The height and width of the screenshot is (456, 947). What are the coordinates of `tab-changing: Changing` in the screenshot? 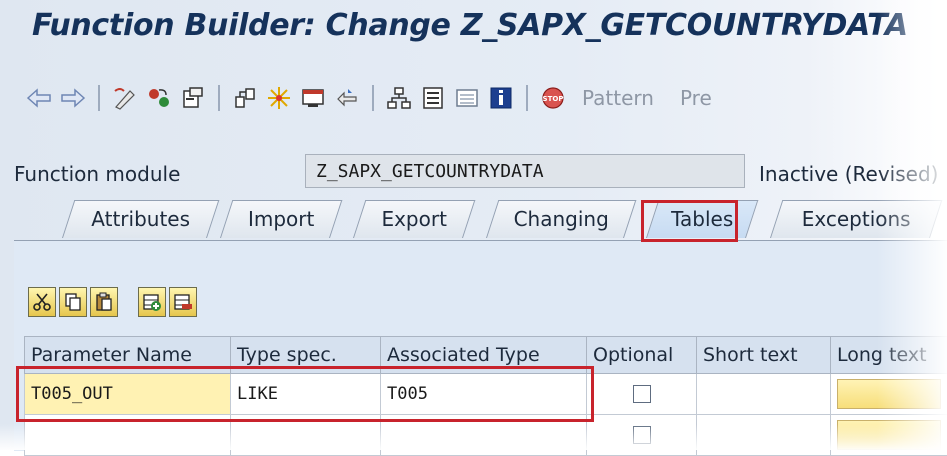 It's located at (561, 219).